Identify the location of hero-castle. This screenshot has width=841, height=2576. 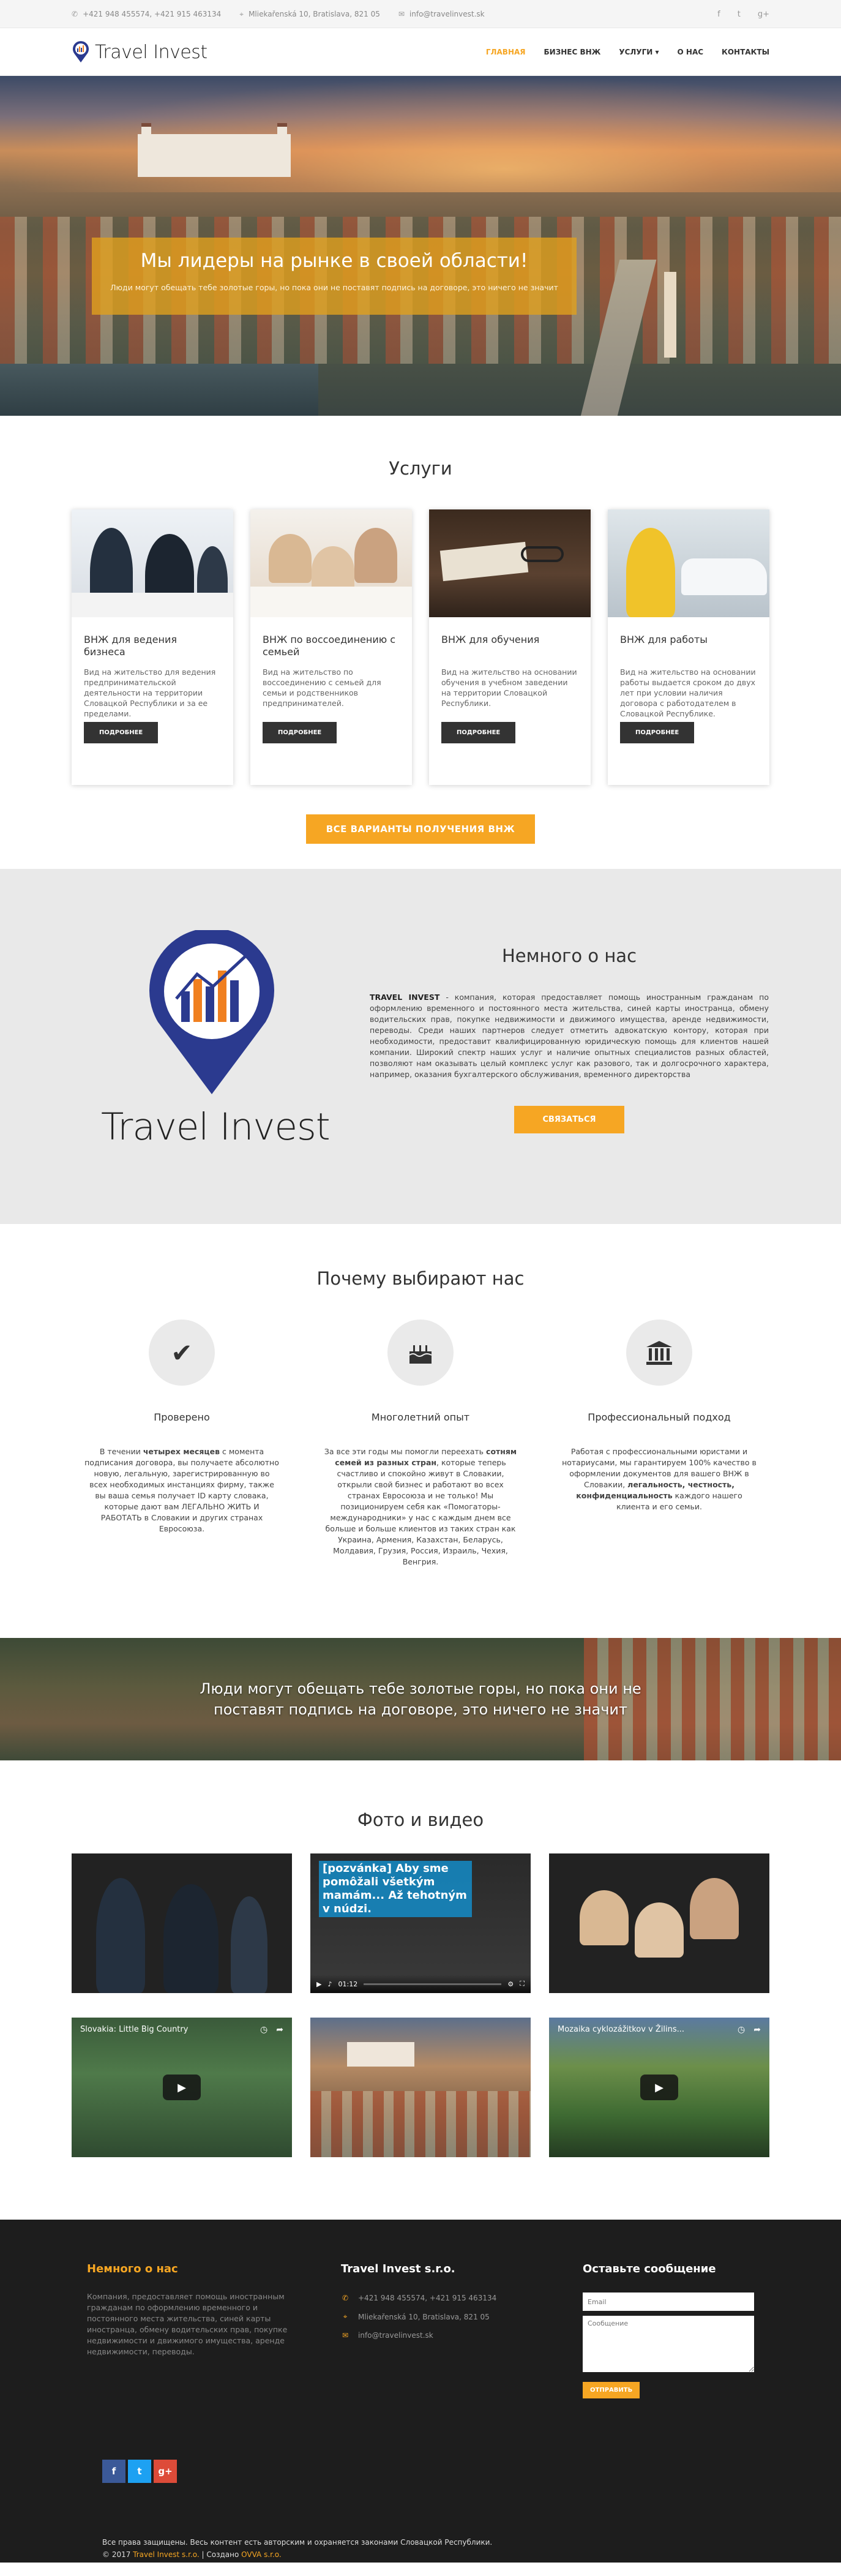
(214, 150).